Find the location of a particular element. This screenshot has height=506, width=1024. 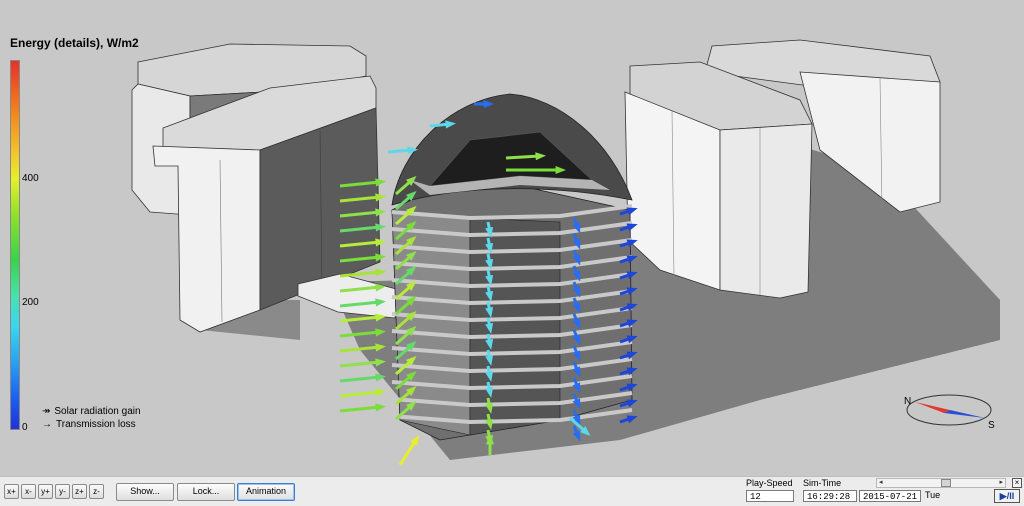

time-slider: ◂ ▸ is located at coordinates (941, 483).